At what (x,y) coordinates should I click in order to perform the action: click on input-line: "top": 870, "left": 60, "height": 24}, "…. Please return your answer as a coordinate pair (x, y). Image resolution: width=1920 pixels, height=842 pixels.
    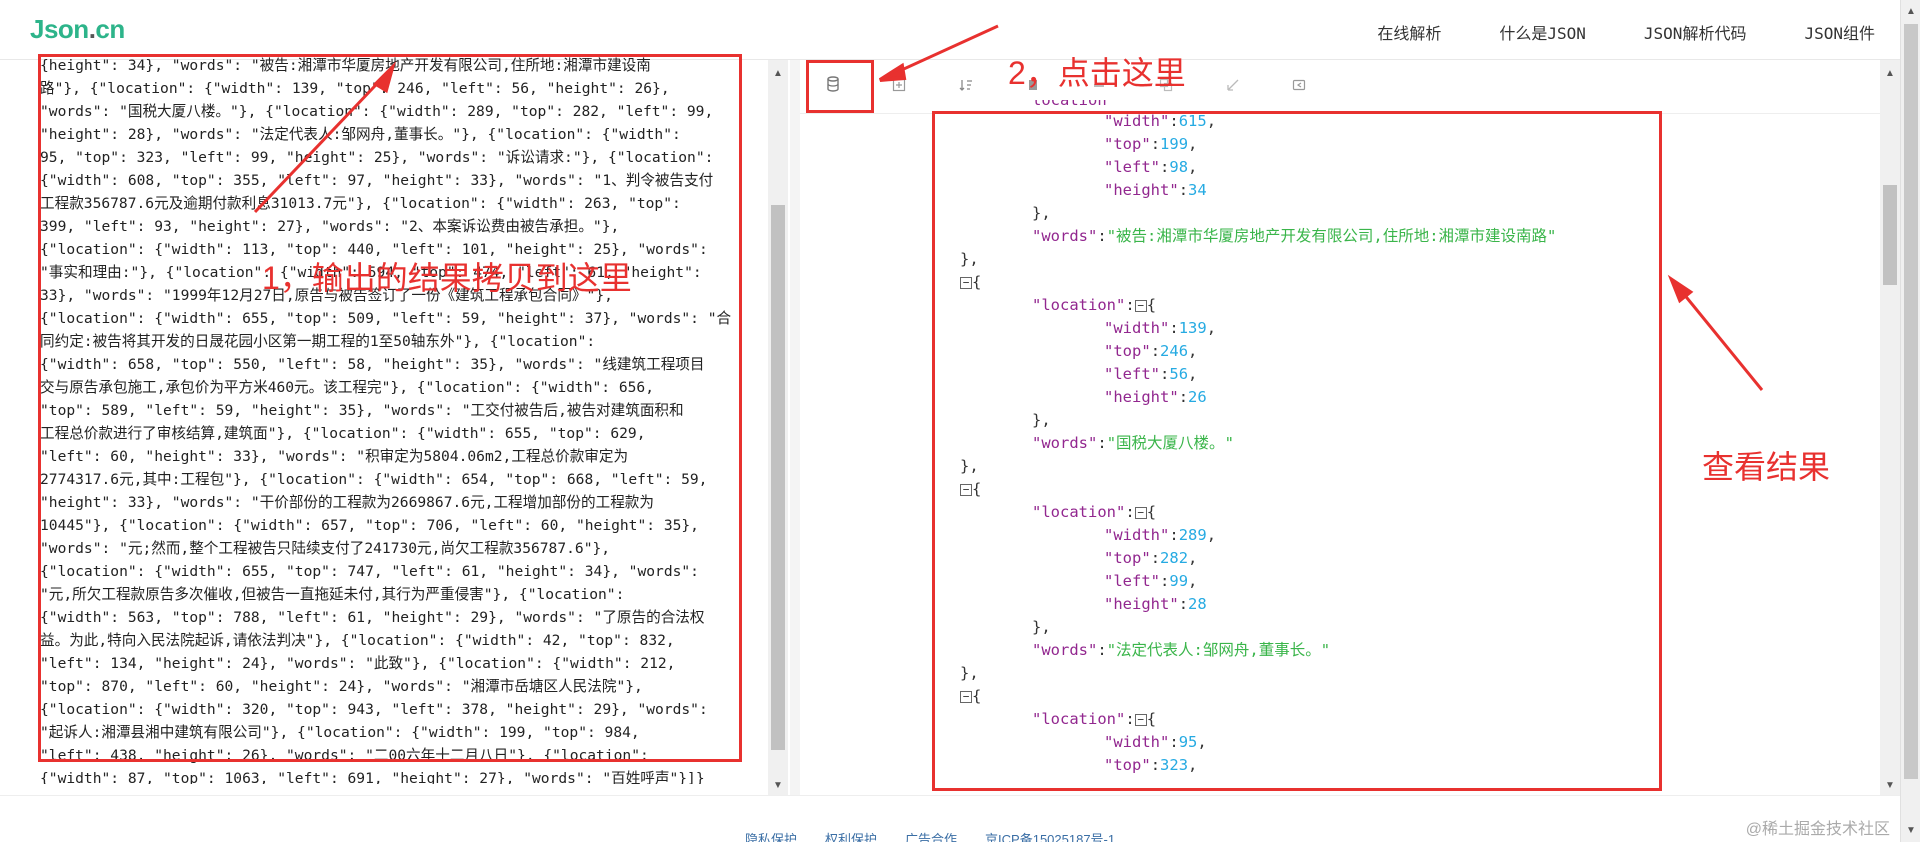
    Looking at the image, I should click on (341, 686).